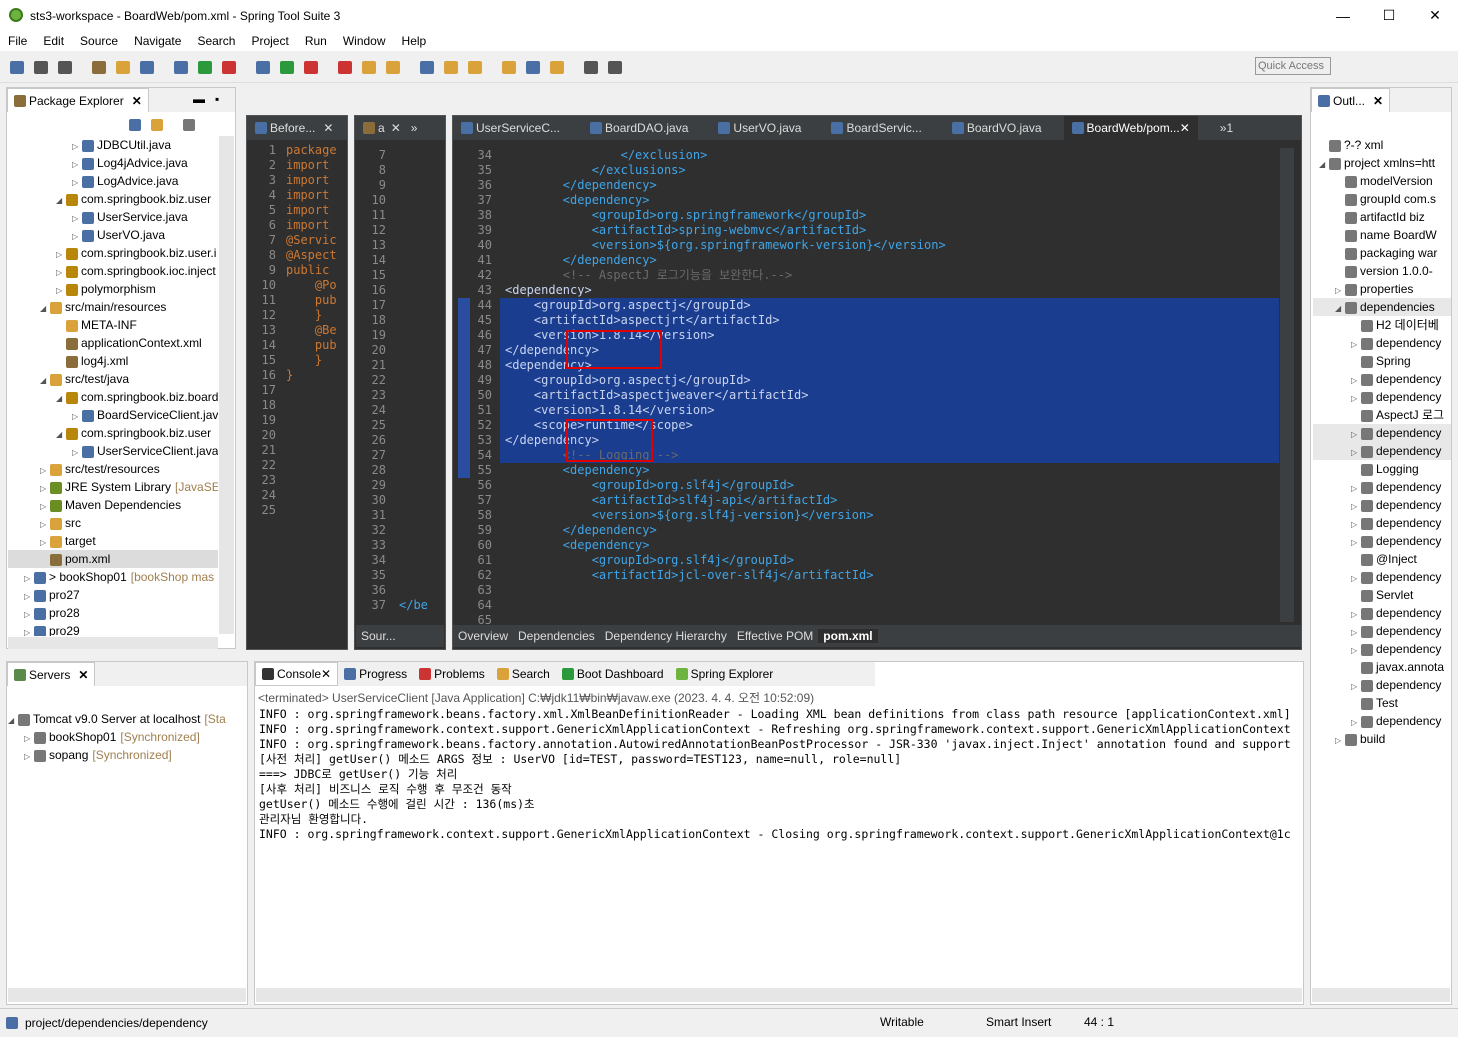  I want to click on menu-search: Search, so click(216, 41).